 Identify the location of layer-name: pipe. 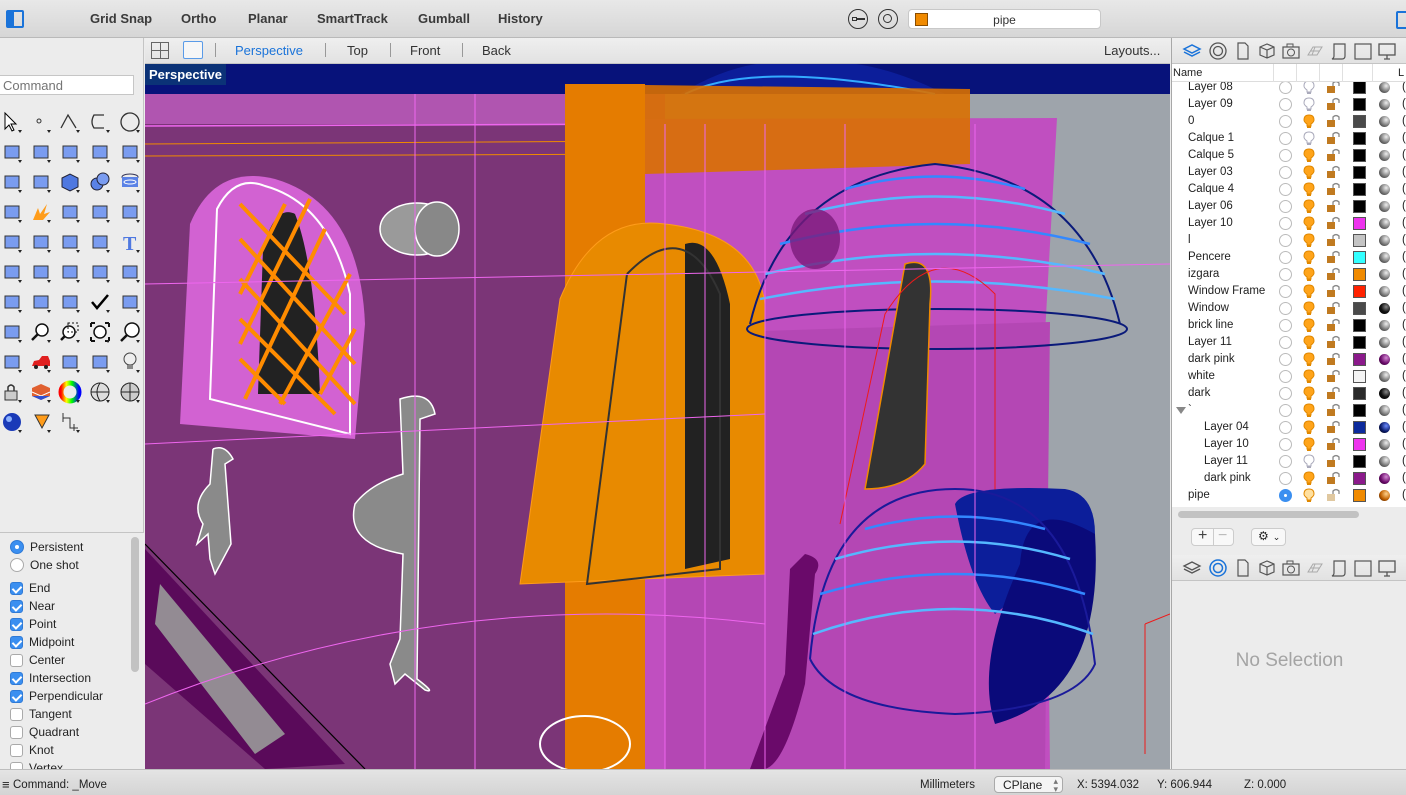
(1199, 495).